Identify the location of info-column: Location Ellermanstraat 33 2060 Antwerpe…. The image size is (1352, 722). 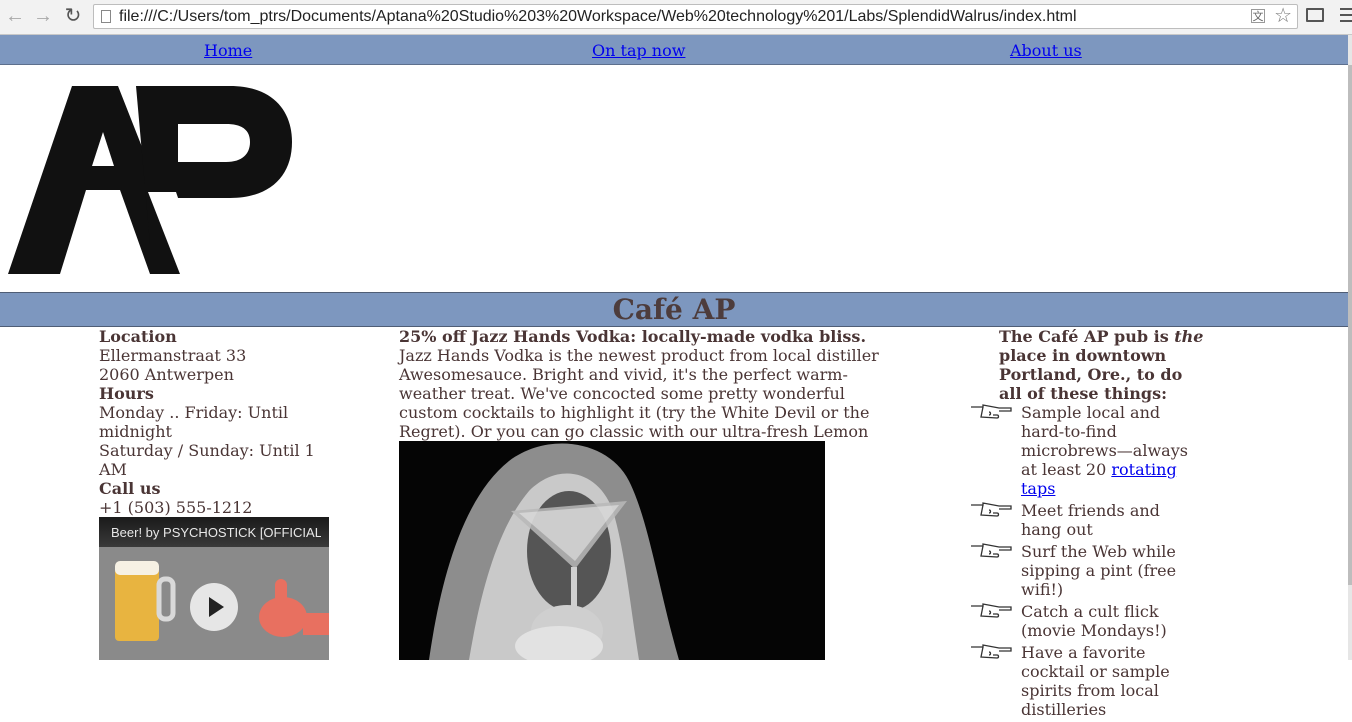
(214, 422).